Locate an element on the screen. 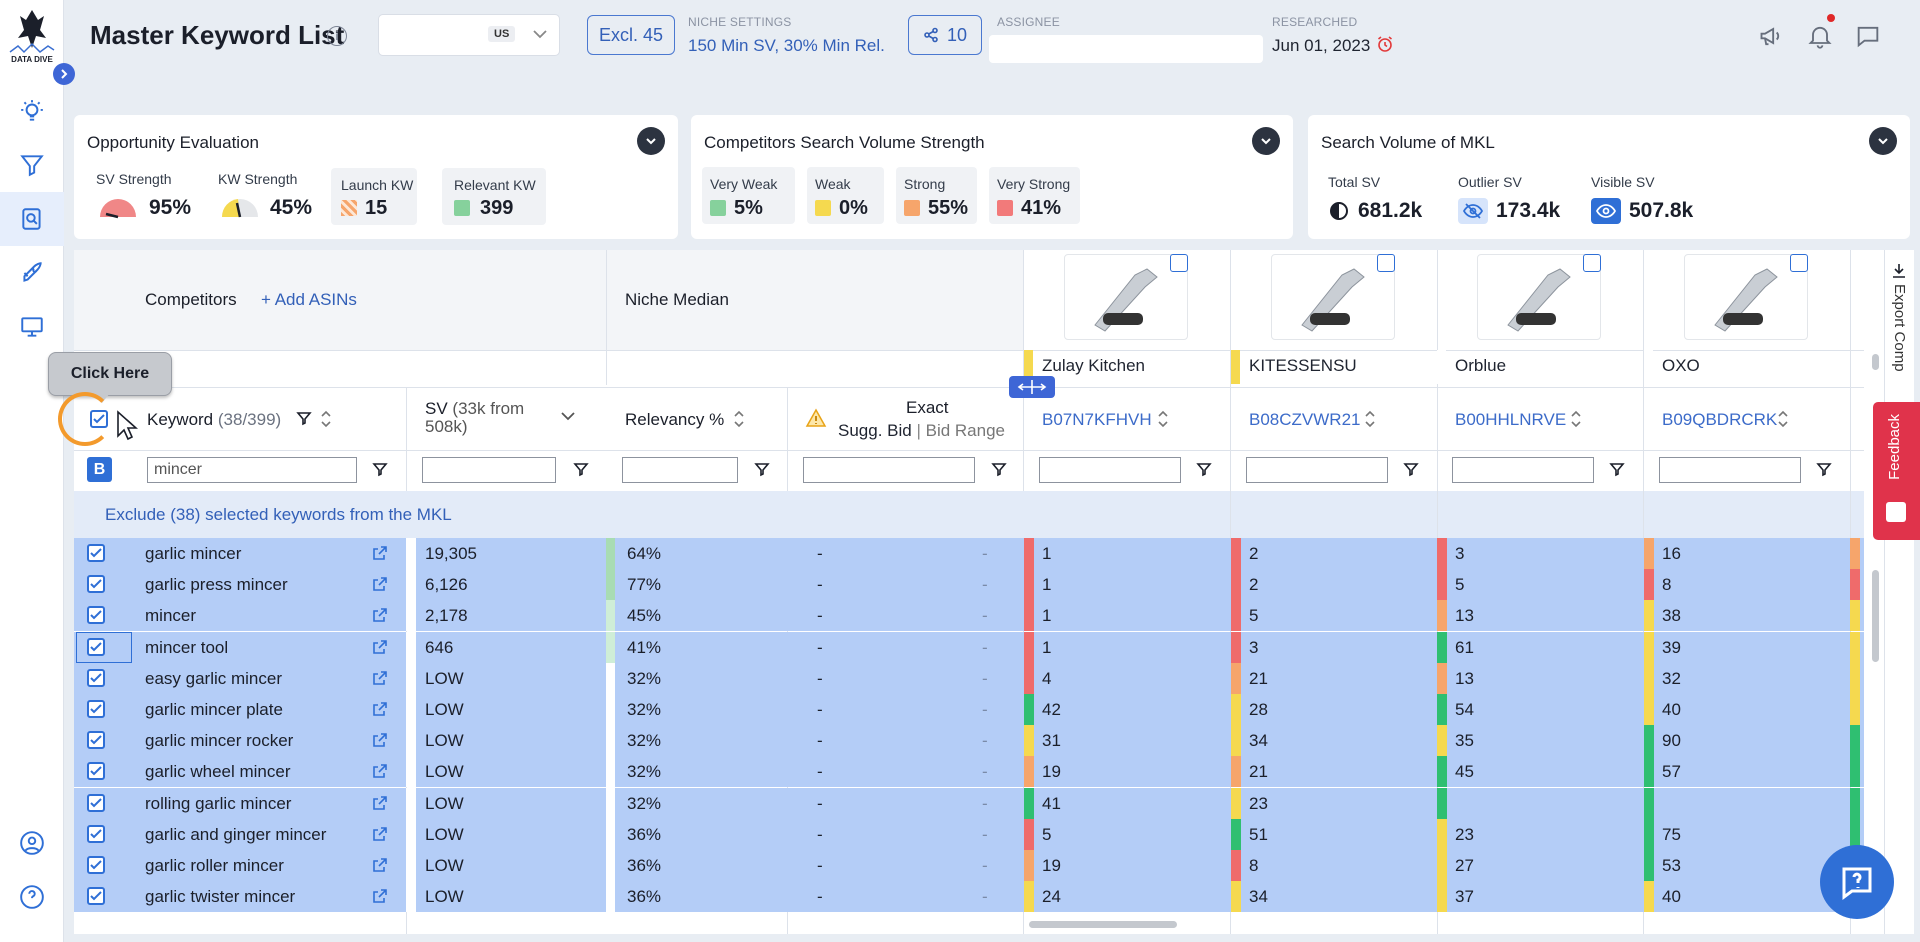 The height and width of the screenshot is (942, 1920). competitor-asin: B09QBDRCRK is located at coordinates (1719, 420).